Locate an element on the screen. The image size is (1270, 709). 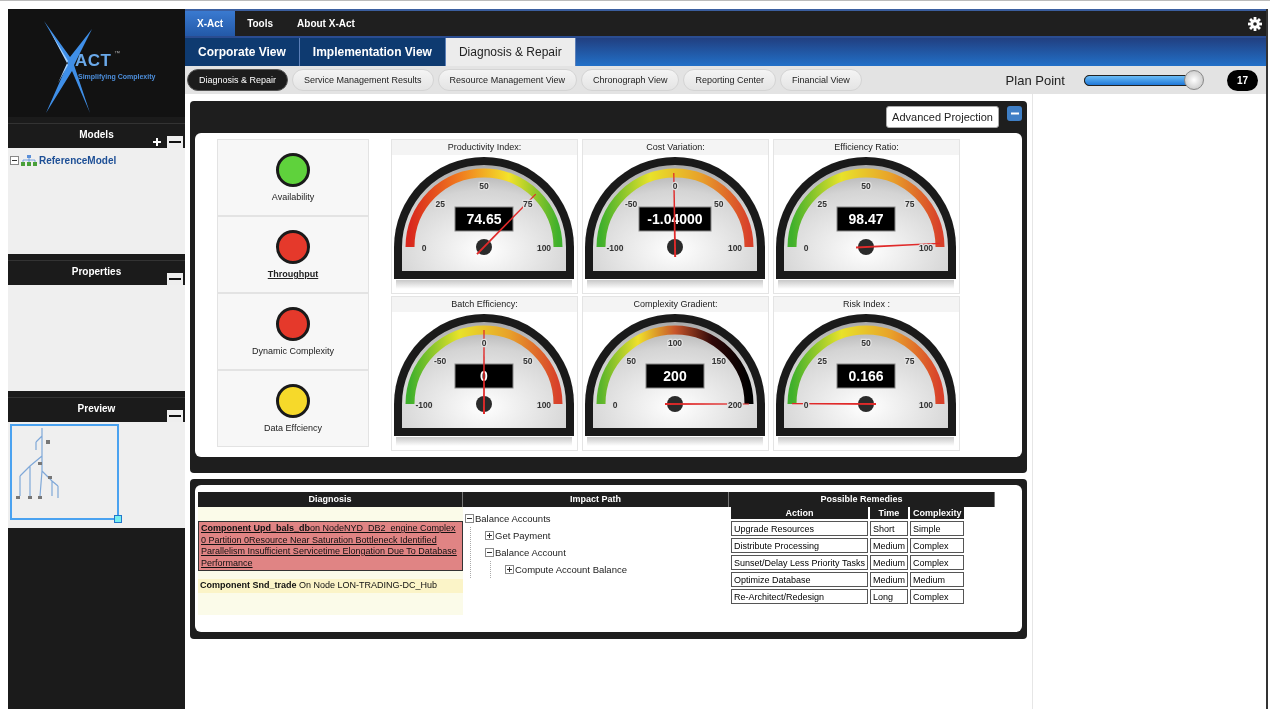
gauge-readout: 0.166 is located at coordinates (866, 376).